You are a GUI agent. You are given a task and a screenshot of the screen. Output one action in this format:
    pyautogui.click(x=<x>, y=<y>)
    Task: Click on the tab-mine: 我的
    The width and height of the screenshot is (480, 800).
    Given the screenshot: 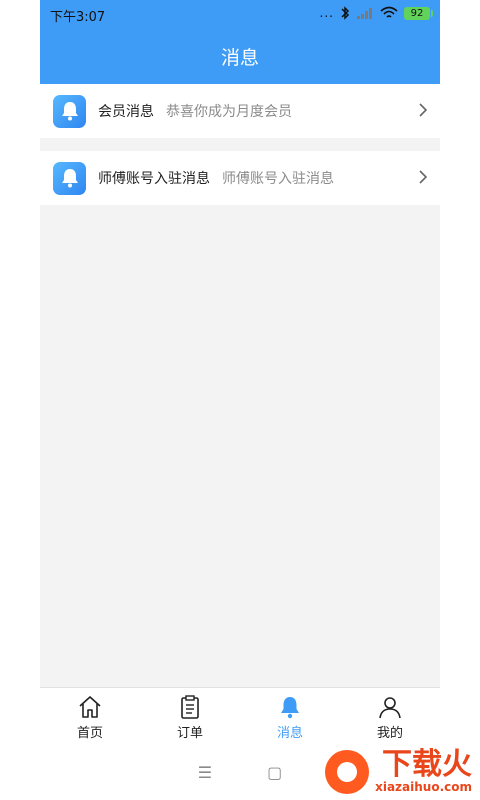 What is the action you would take?
    pyautogui.click(x=390, y=717)
    